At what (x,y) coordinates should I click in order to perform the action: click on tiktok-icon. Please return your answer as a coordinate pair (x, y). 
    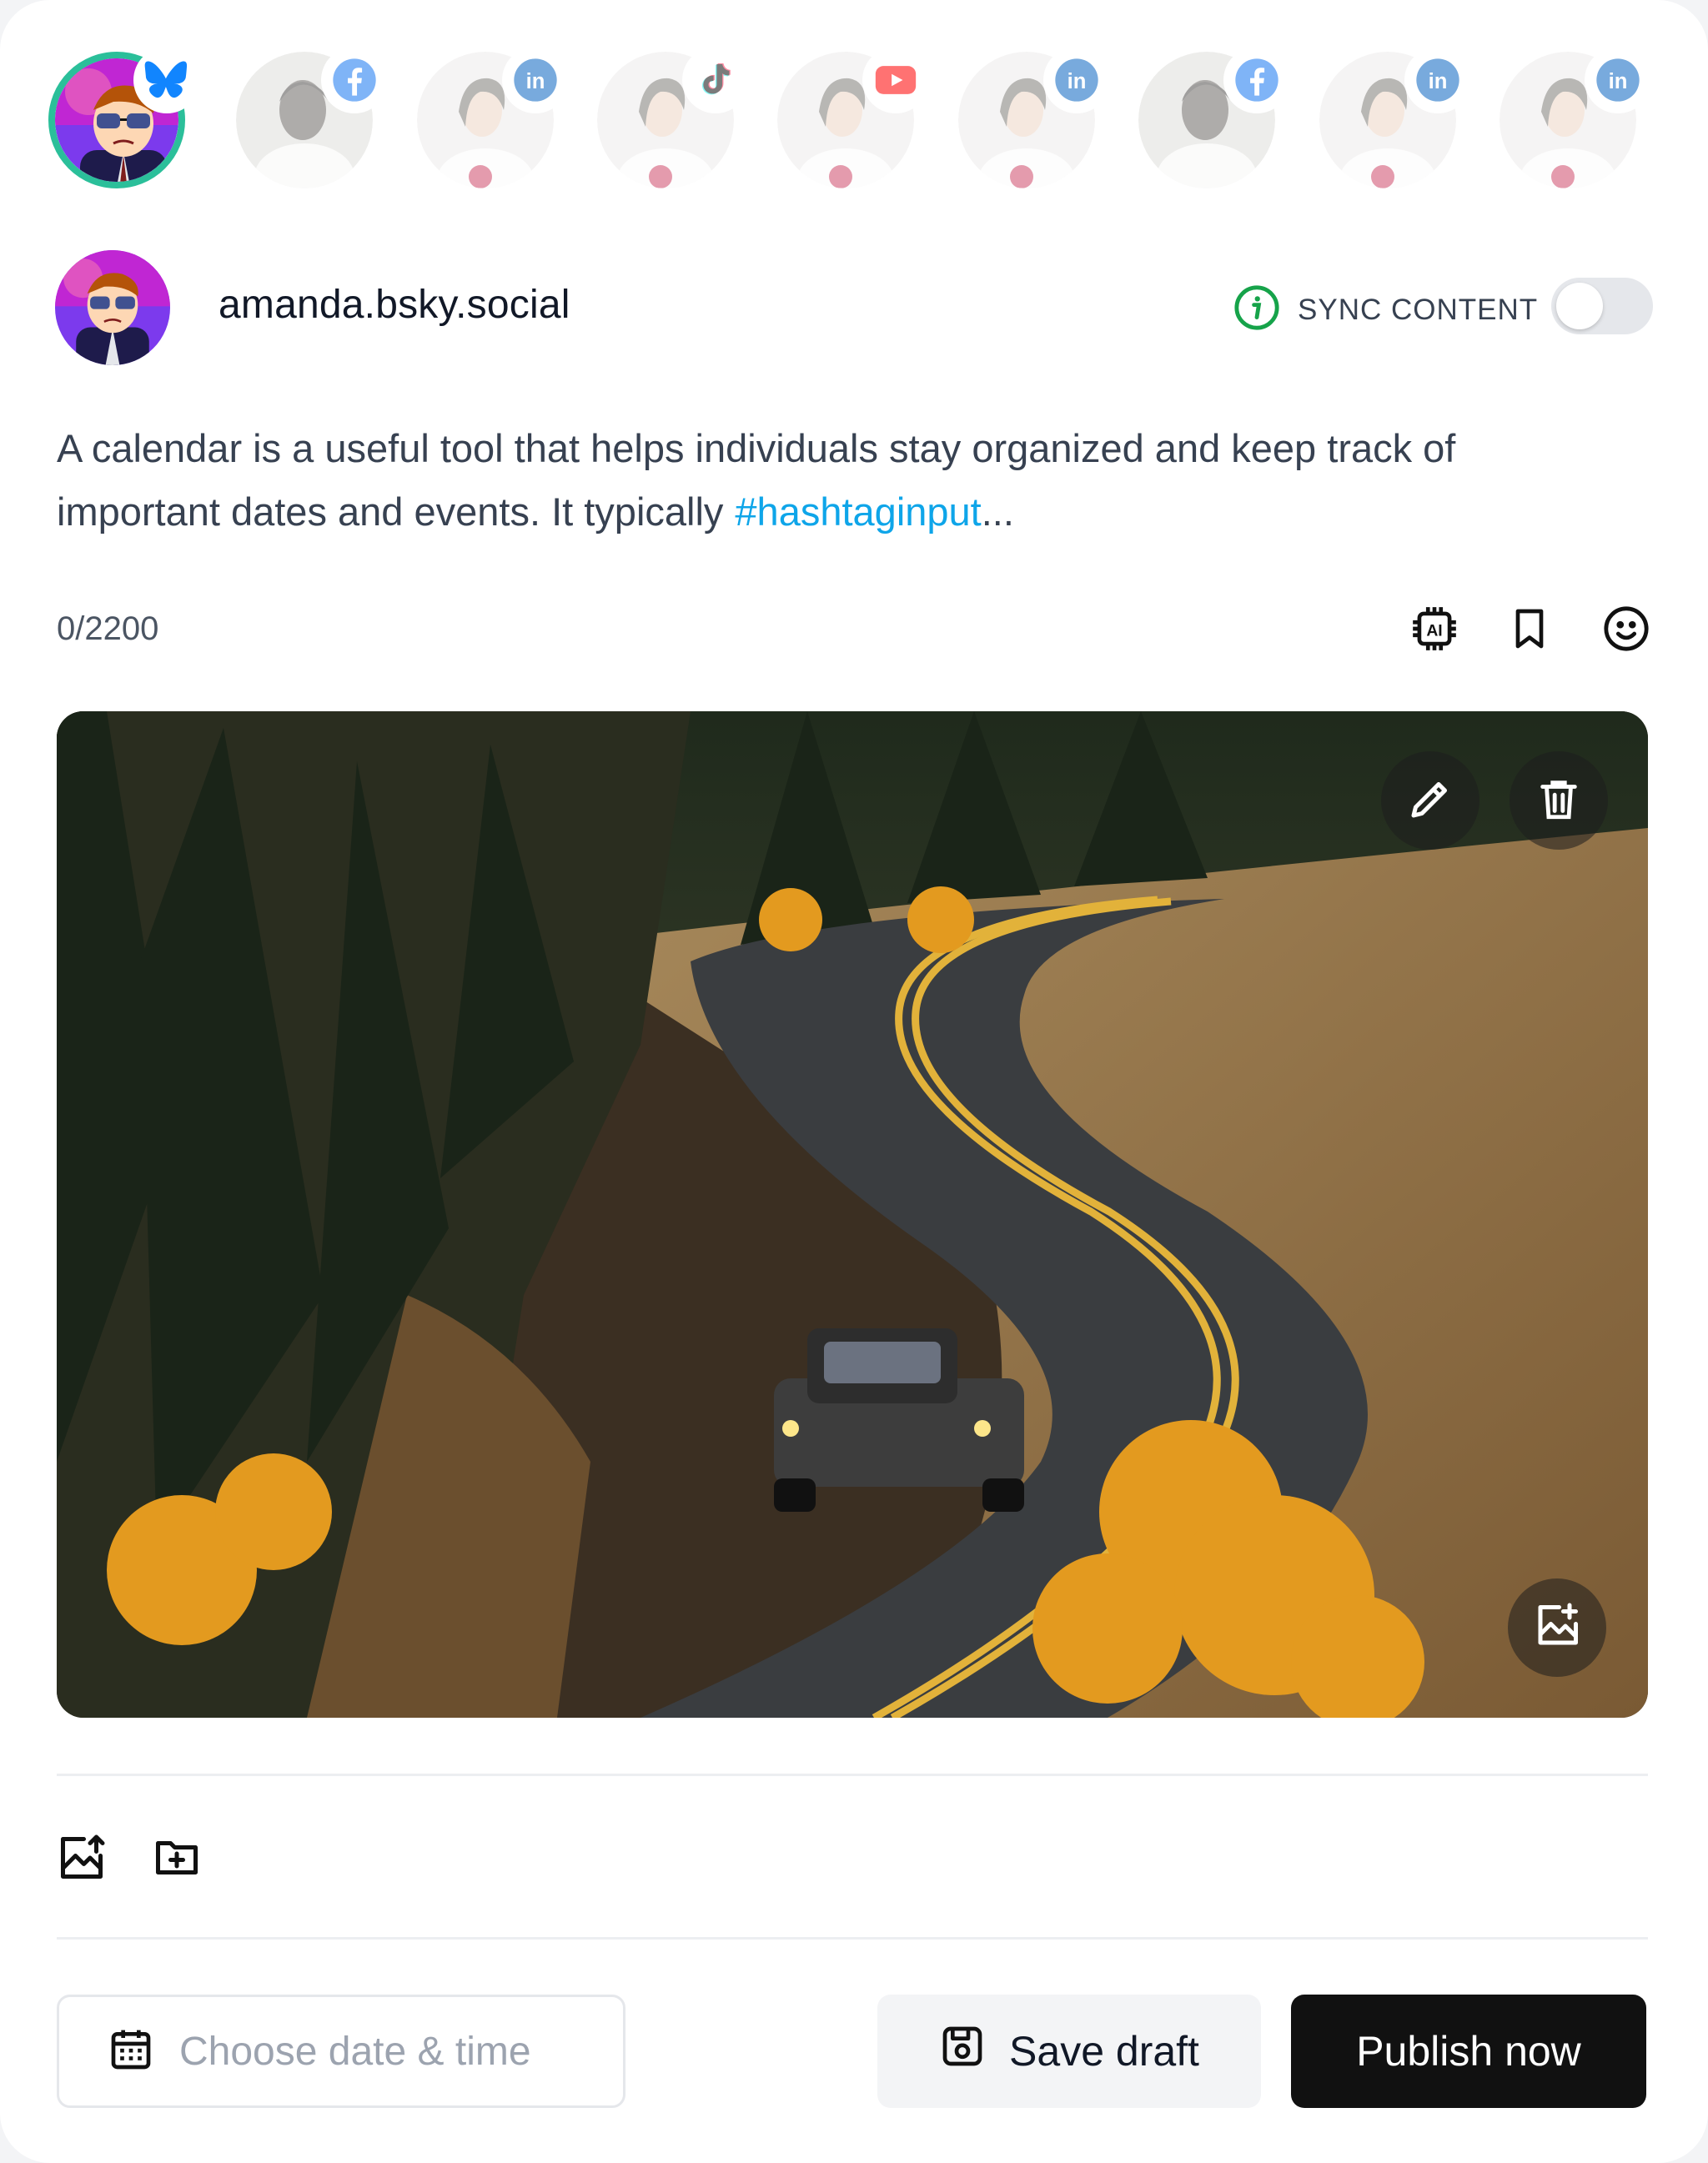
    Looking at the image, I should click on (715, 80).